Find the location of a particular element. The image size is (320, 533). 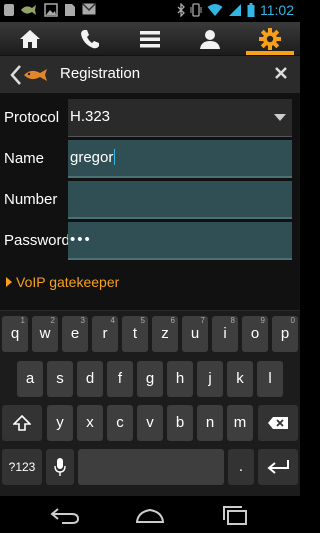

voip-gatekeeper-expander: VoIP gatekeeper is located at coordinates (62, 282).